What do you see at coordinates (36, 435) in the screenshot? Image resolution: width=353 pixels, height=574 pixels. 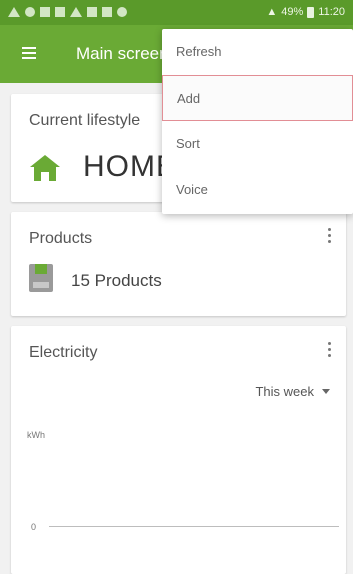 I see `y-axis-unit: kWh` at bounding box center [36, 435].